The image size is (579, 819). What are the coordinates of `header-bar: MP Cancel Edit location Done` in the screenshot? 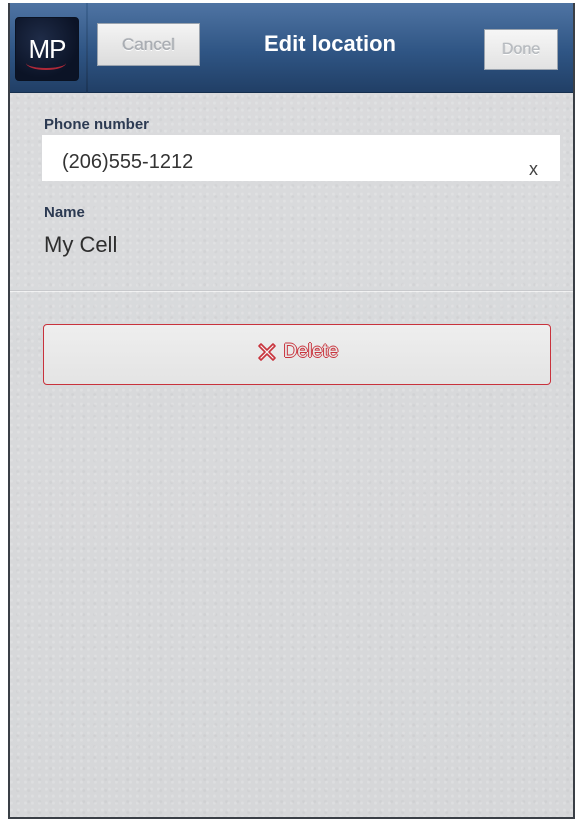 It's located at (291, 48).